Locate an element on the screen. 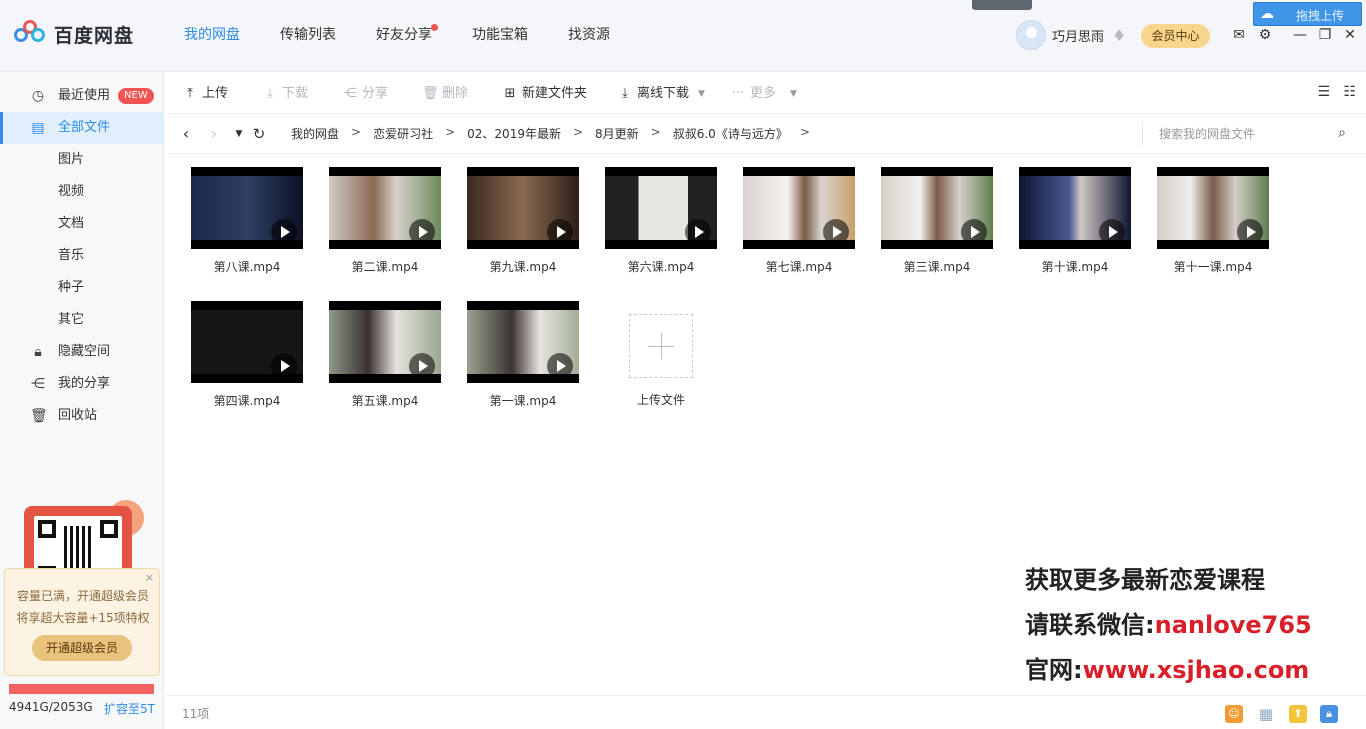  nav-tab-my-disk: 我的网盘 is located at coordinates (212, 36).